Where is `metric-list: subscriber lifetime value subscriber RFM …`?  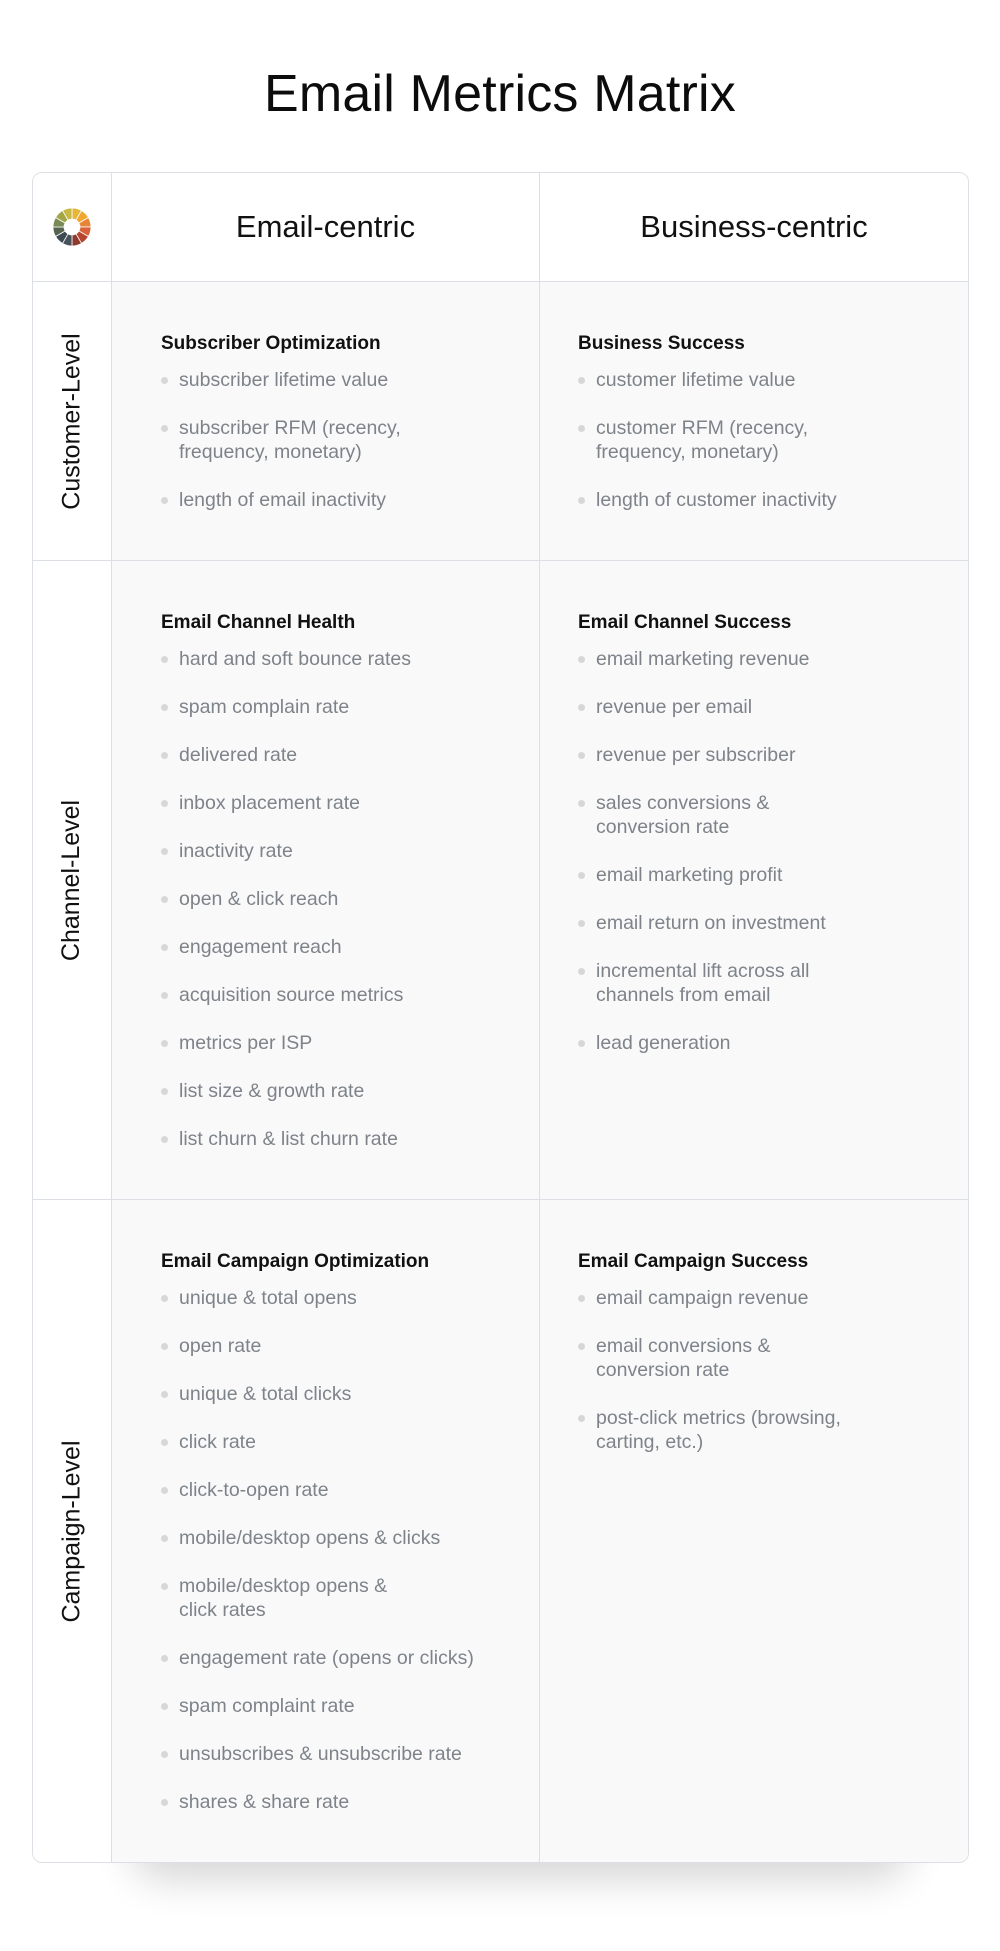 metric-list: subscriber lifetime value subscriber RFM … is located at coordinates (340, 440).